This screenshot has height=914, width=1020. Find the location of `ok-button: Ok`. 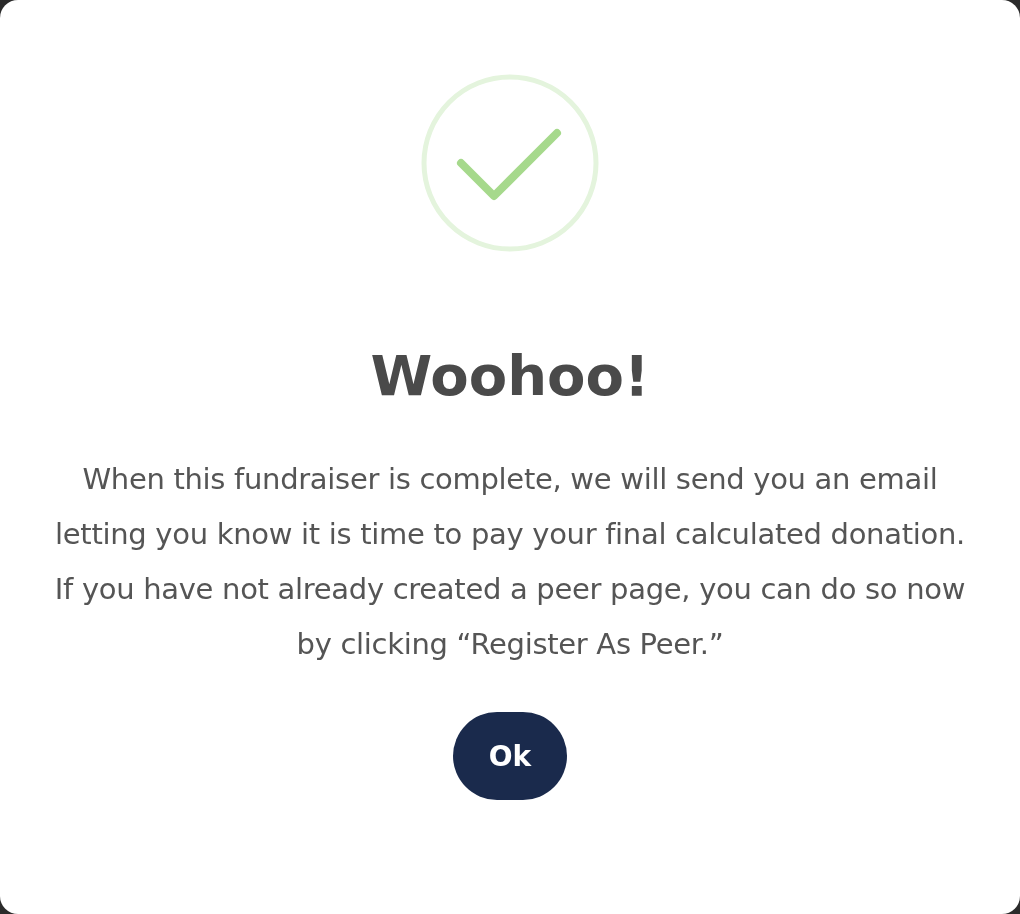

ok-button: Ok is located at coordinates (510, 756).